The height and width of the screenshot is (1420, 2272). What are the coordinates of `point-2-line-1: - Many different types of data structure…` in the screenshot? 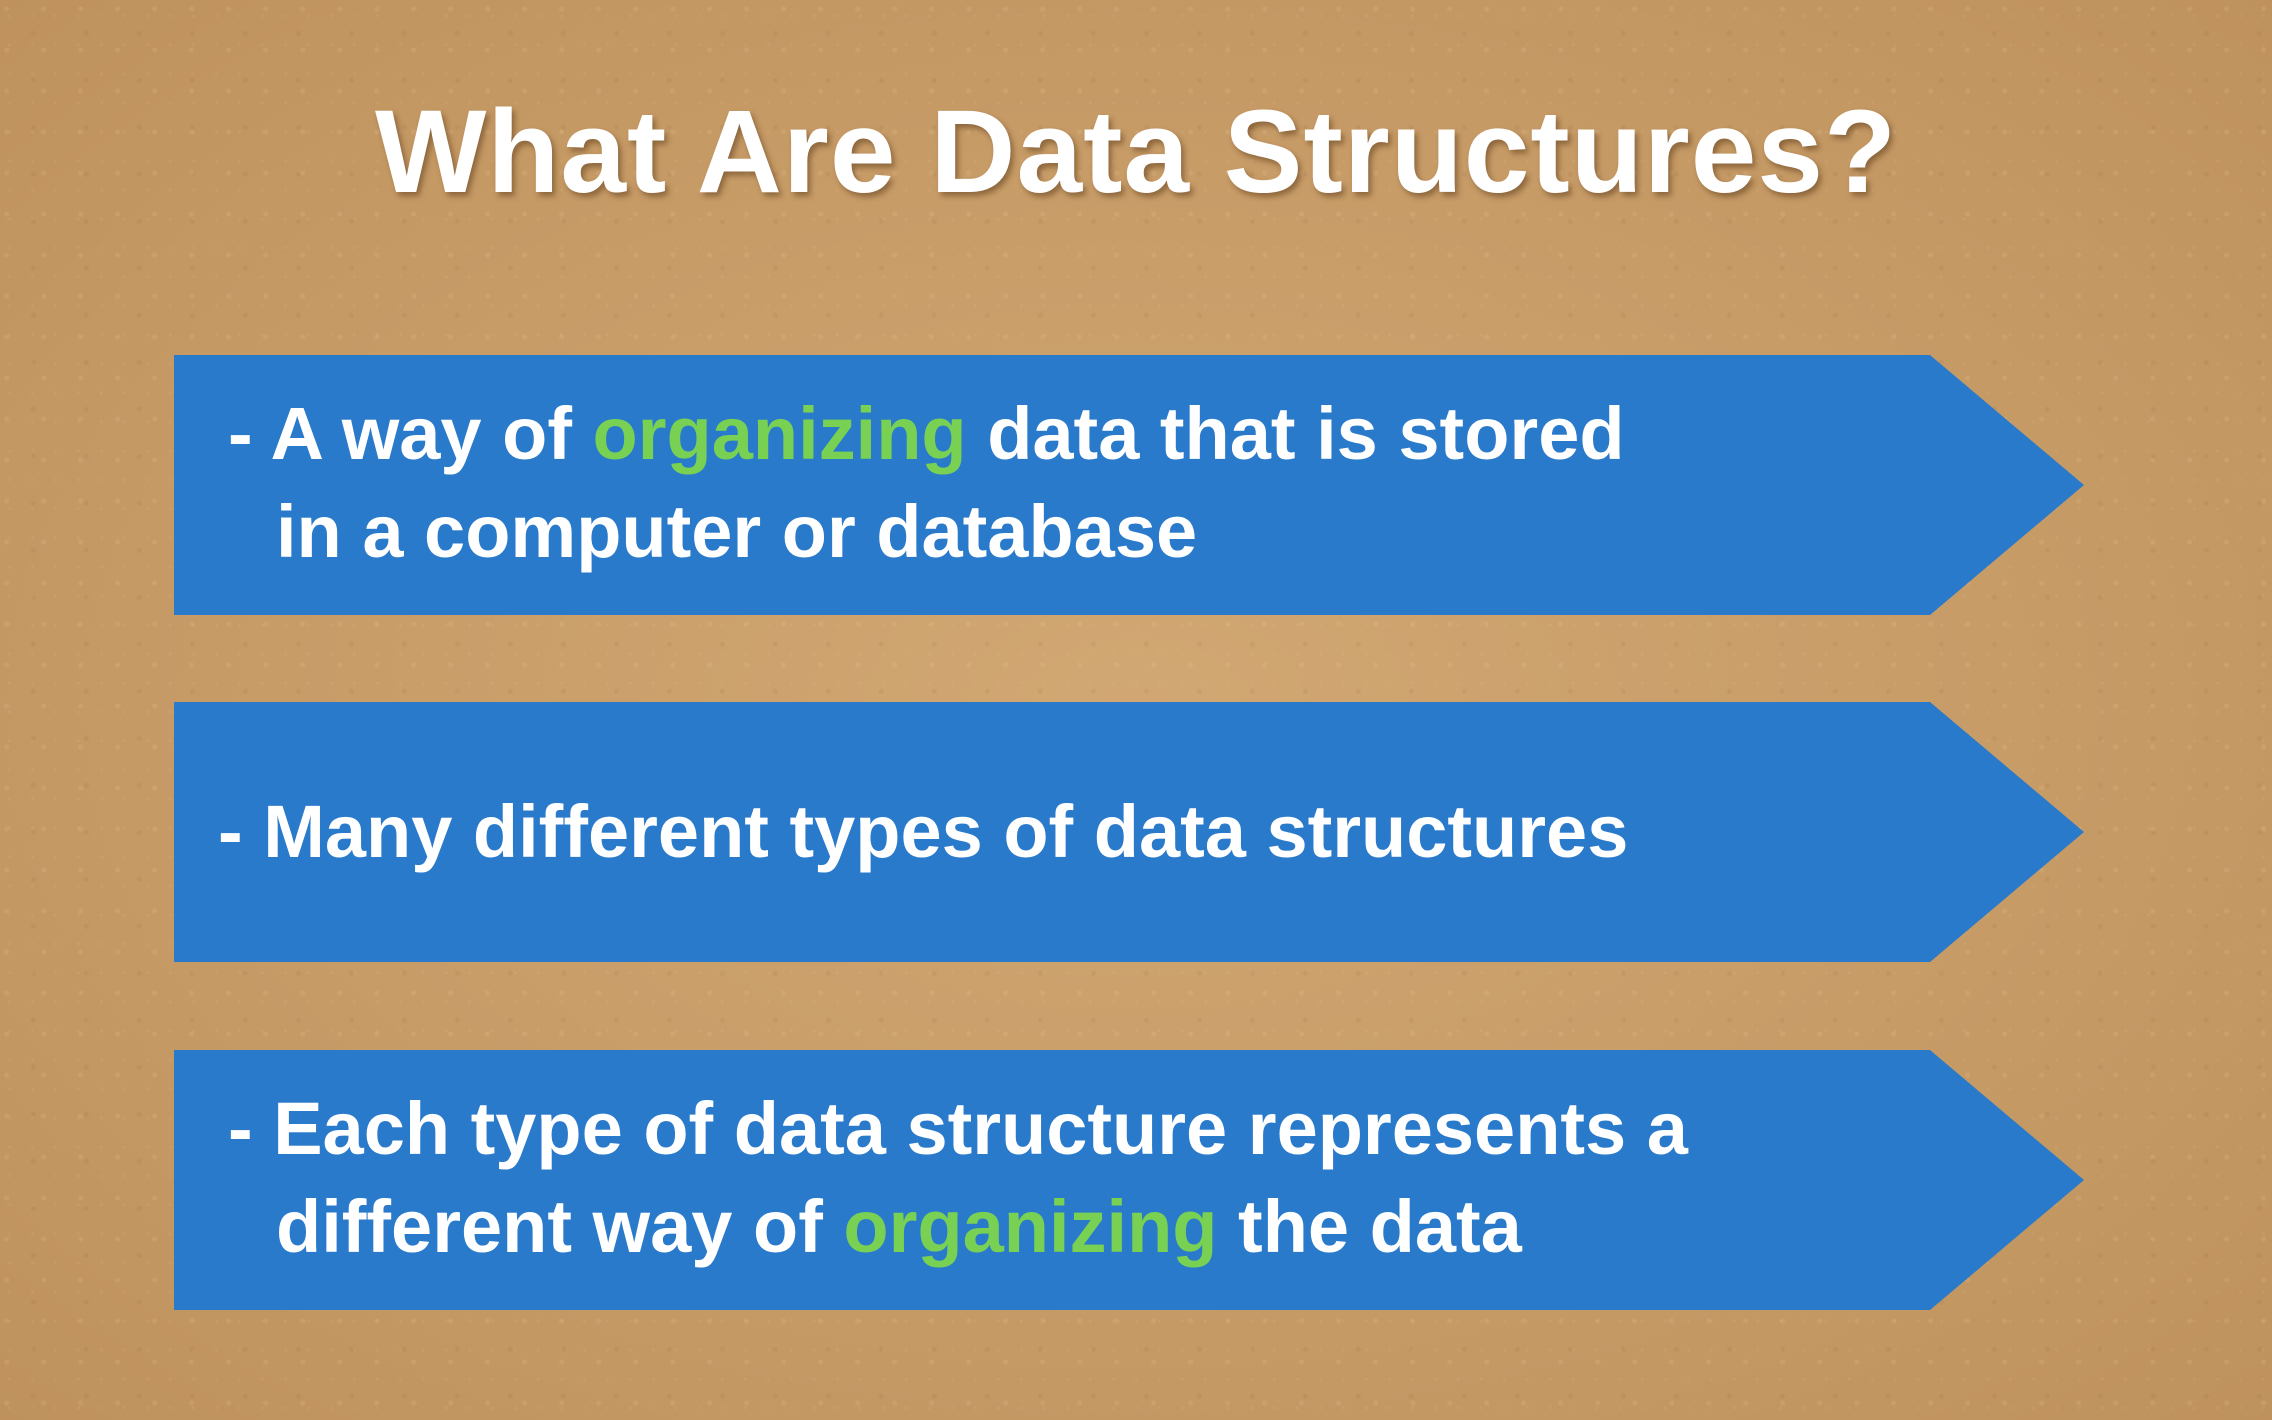 It's located at (923, 831).